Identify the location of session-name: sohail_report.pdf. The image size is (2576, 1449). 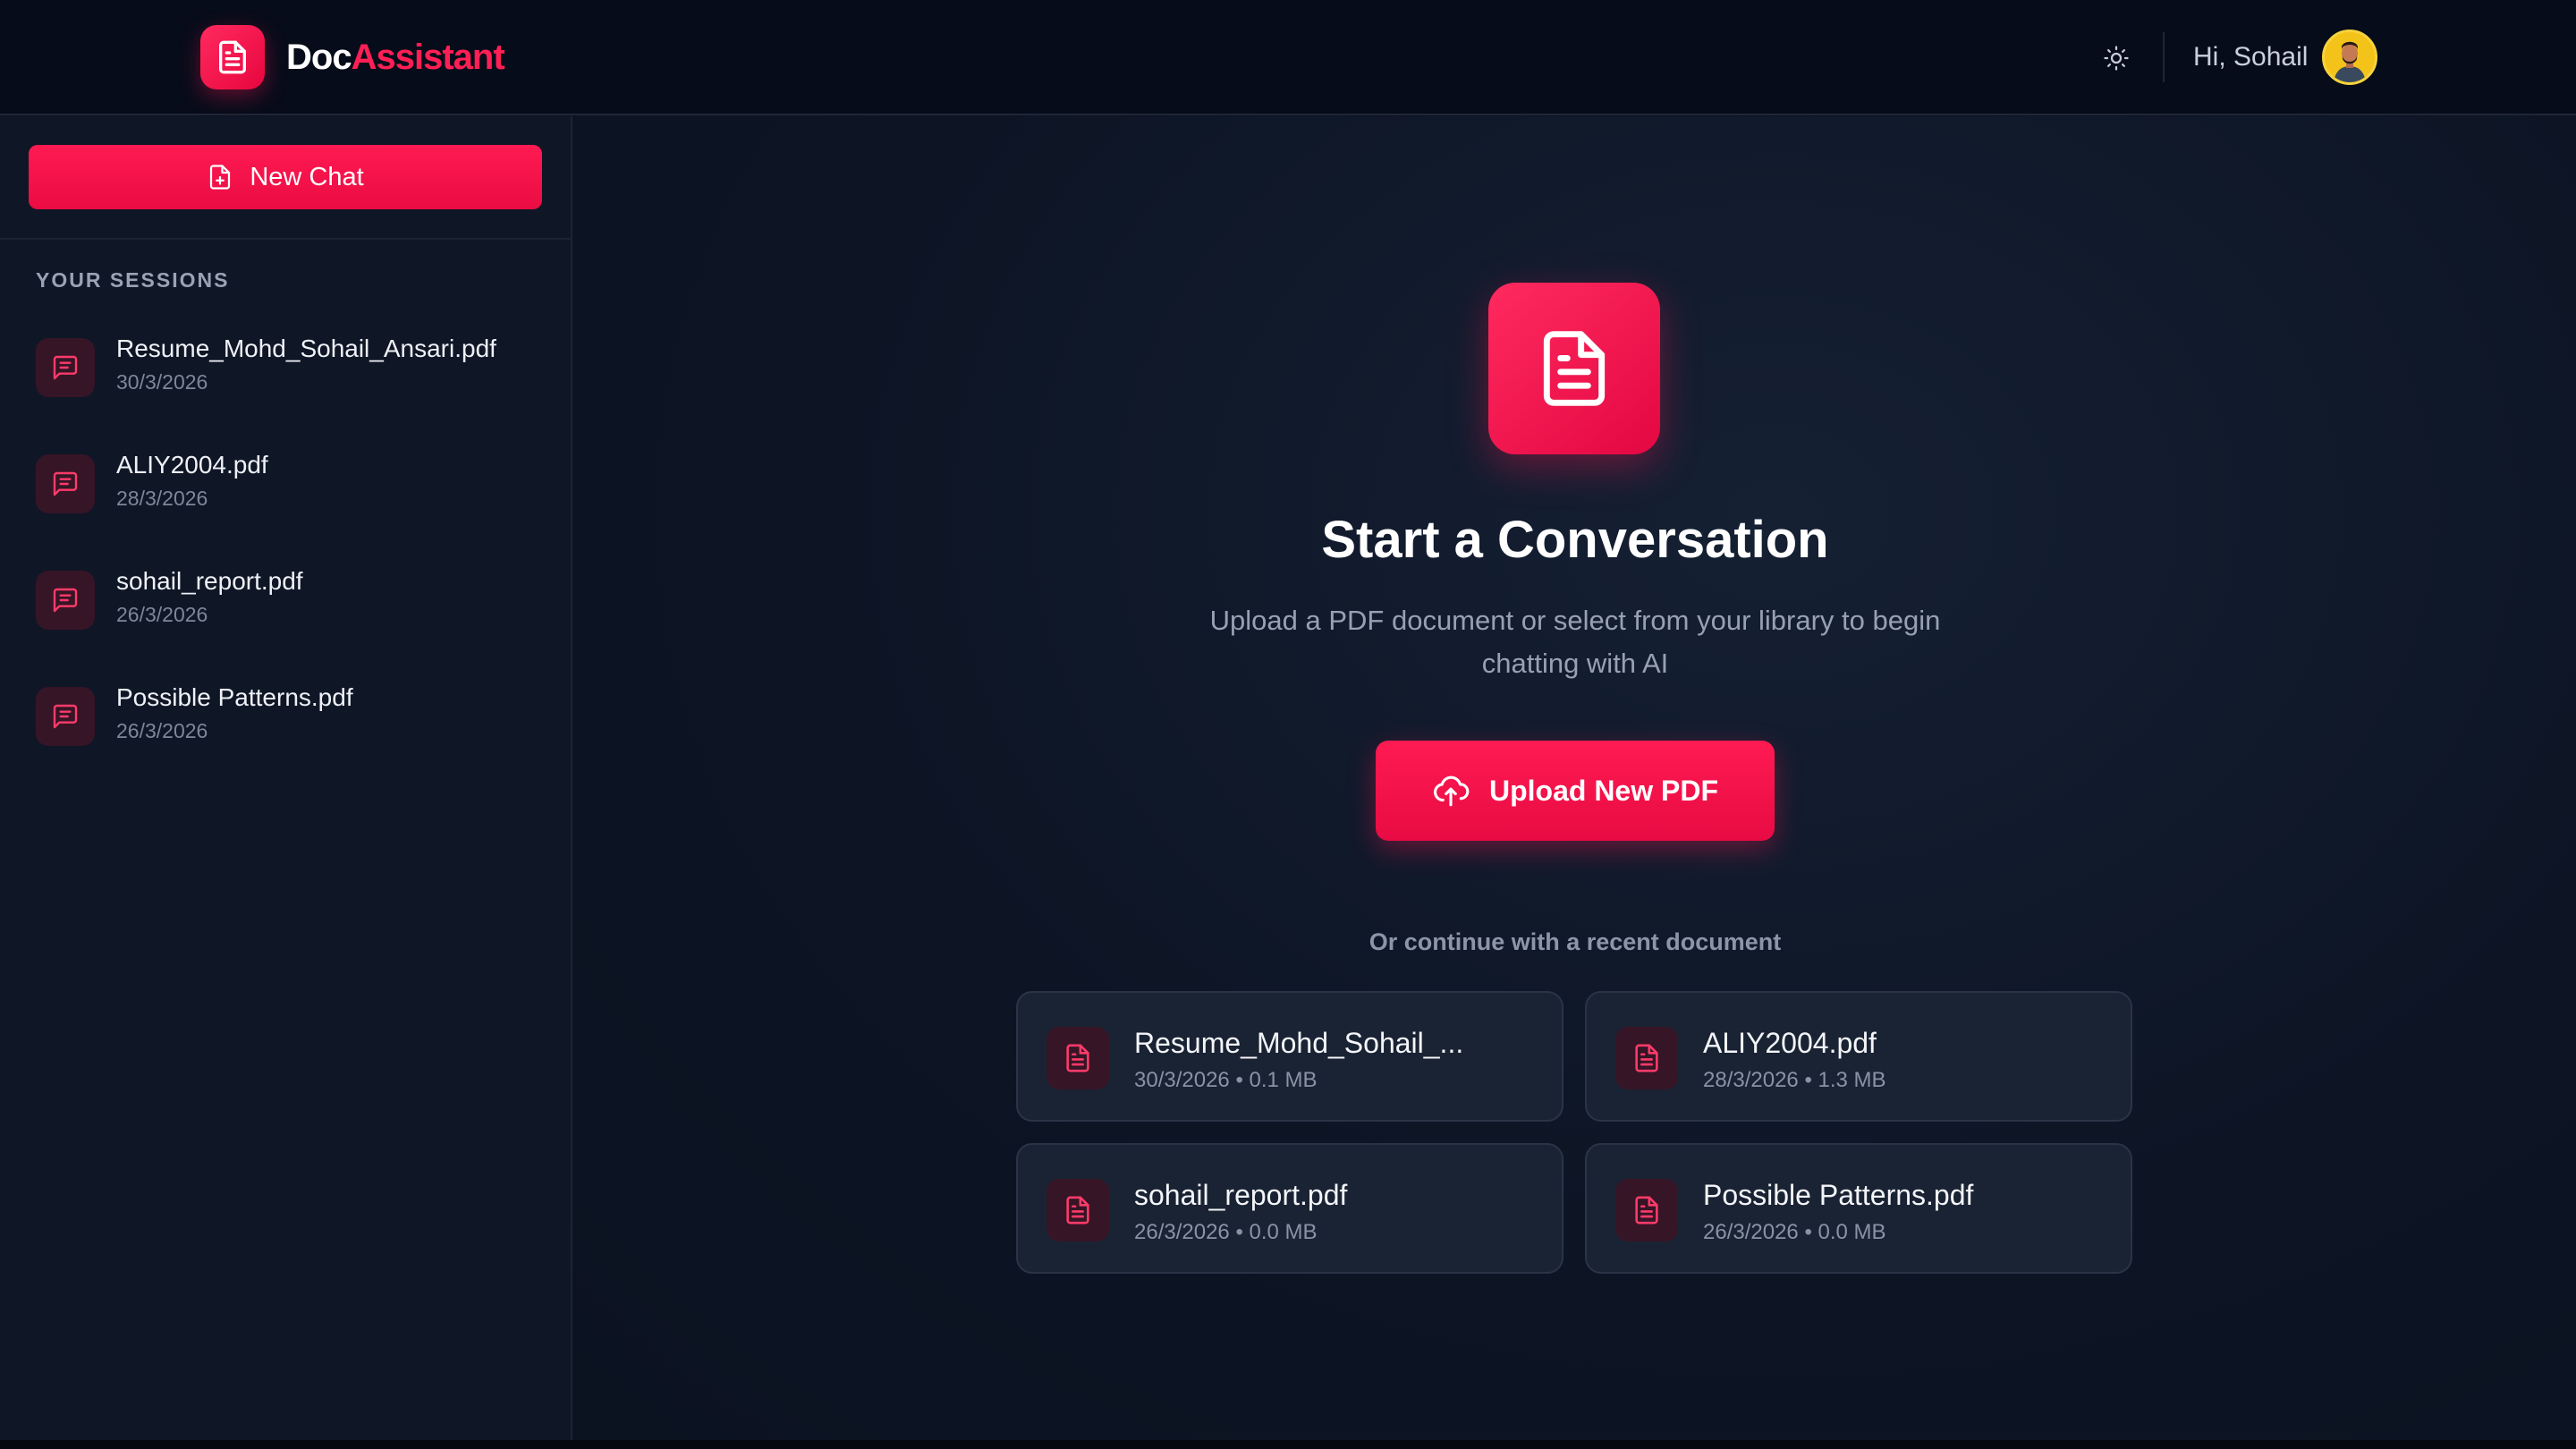
(209, 581).